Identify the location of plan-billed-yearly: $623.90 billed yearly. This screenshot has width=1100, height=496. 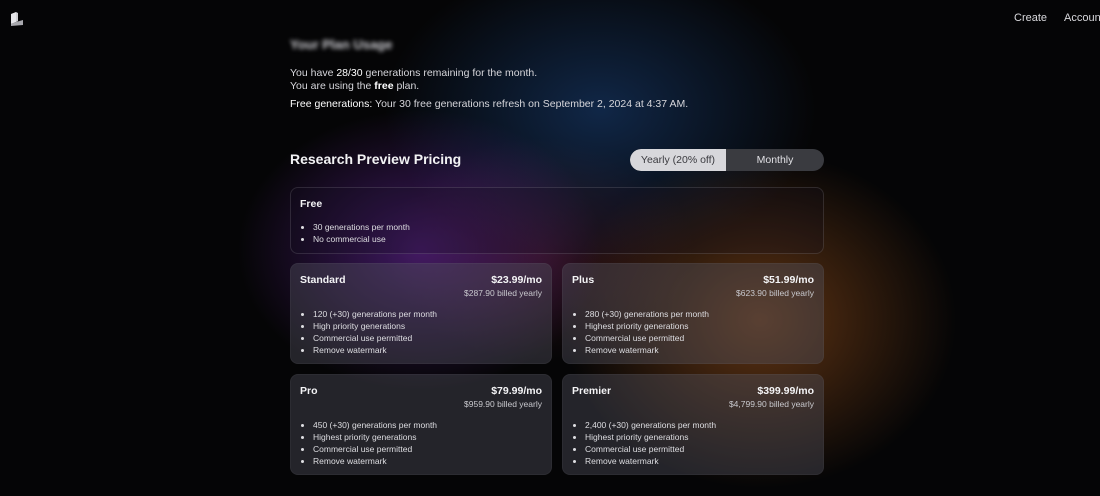
(775, 293).